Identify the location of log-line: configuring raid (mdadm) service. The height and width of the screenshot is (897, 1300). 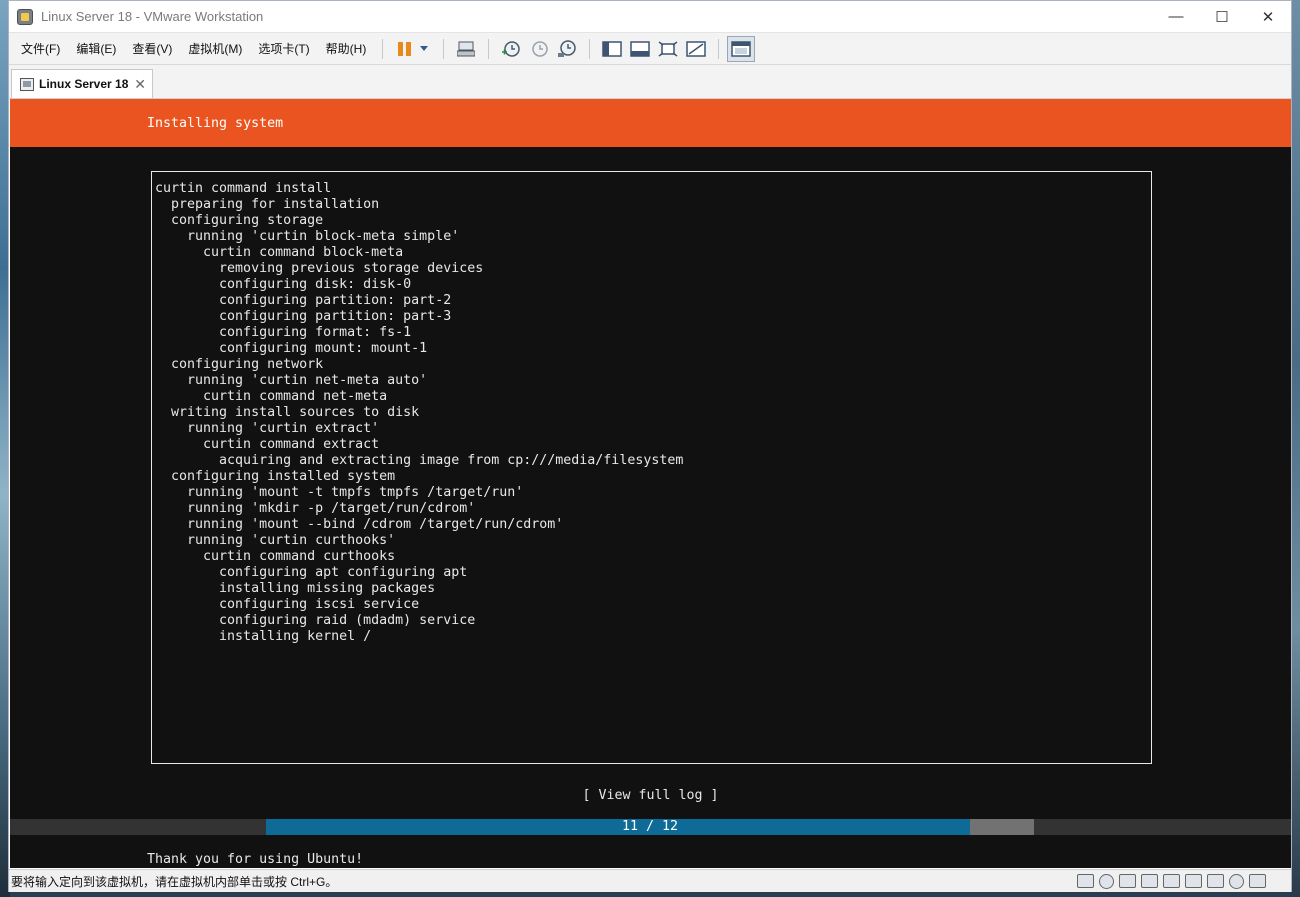
(315, 620).